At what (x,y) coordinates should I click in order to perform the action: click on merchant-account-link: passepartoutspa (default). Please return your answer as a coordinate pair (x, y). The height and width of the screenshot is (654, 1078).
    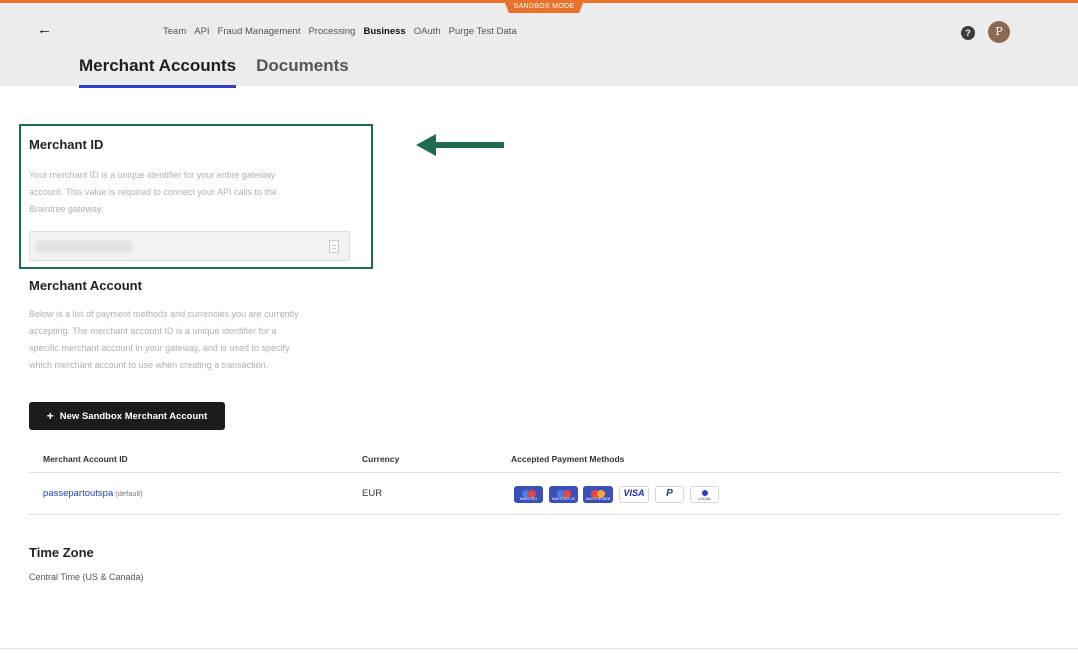
    Looking at the image, I should click on (93, 493).